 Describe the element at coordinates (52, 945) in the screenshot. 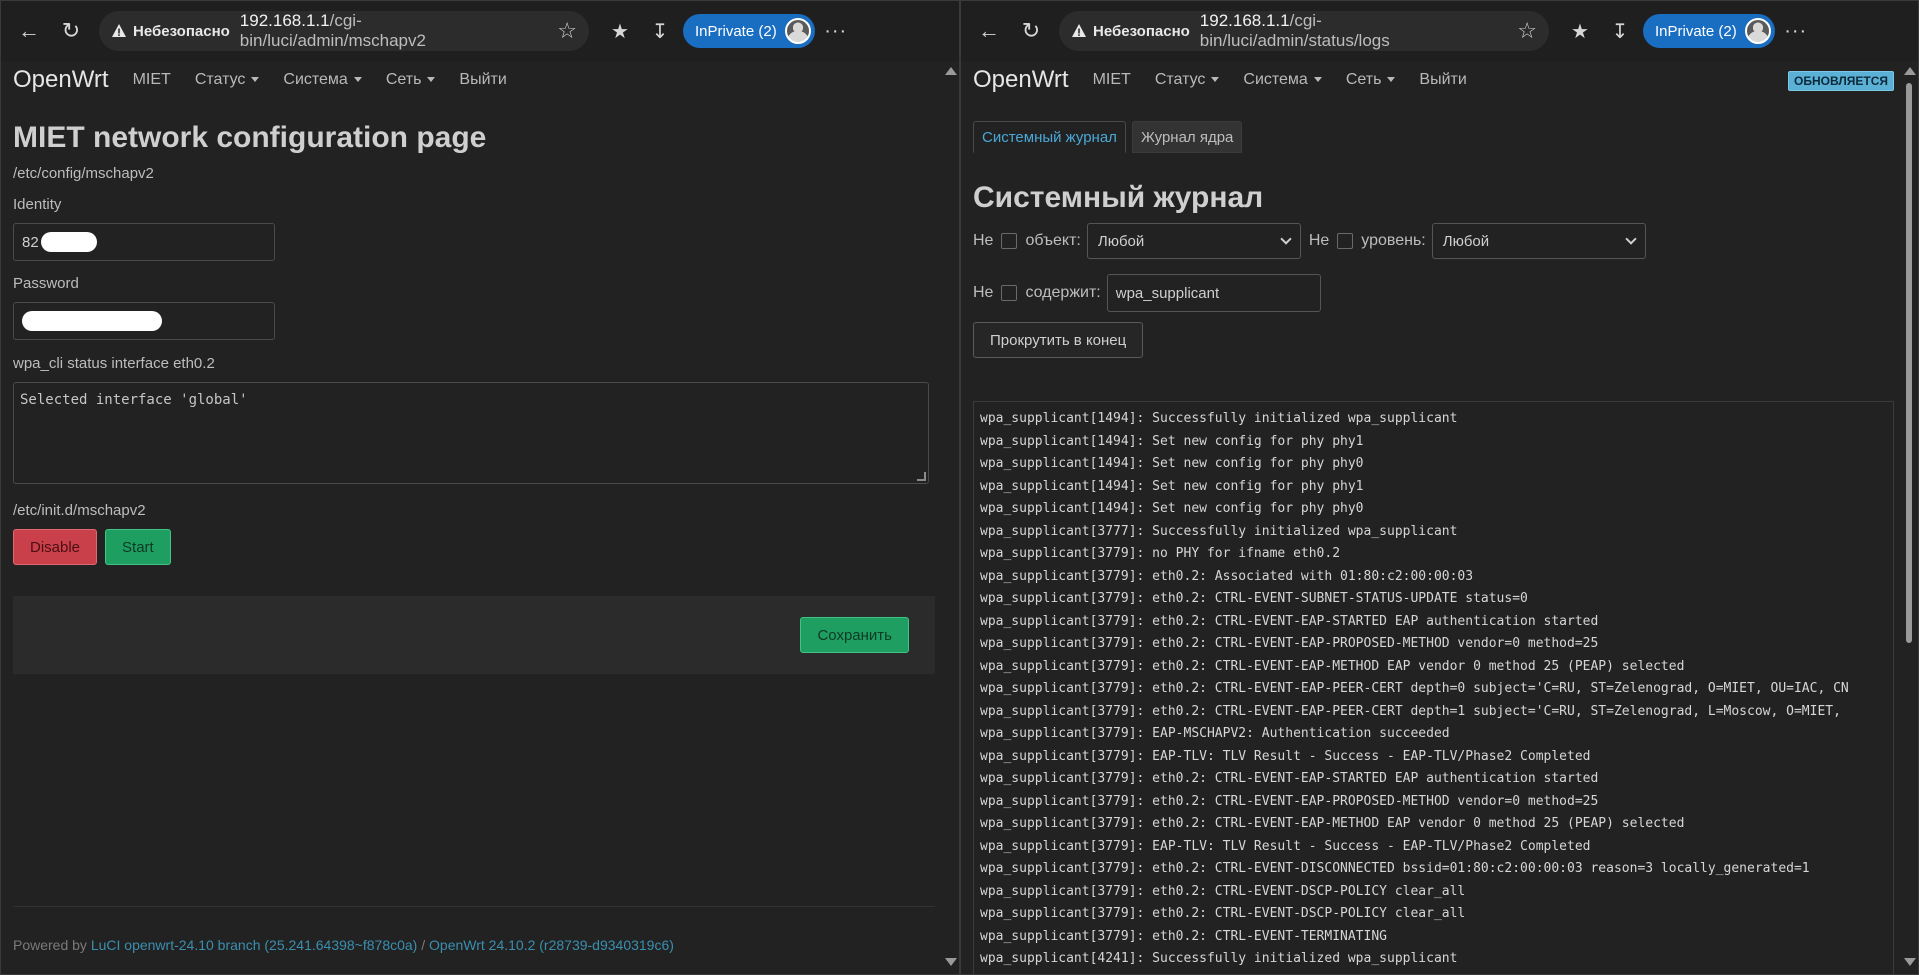

I see `footer-prefix: Powered by` at that location.